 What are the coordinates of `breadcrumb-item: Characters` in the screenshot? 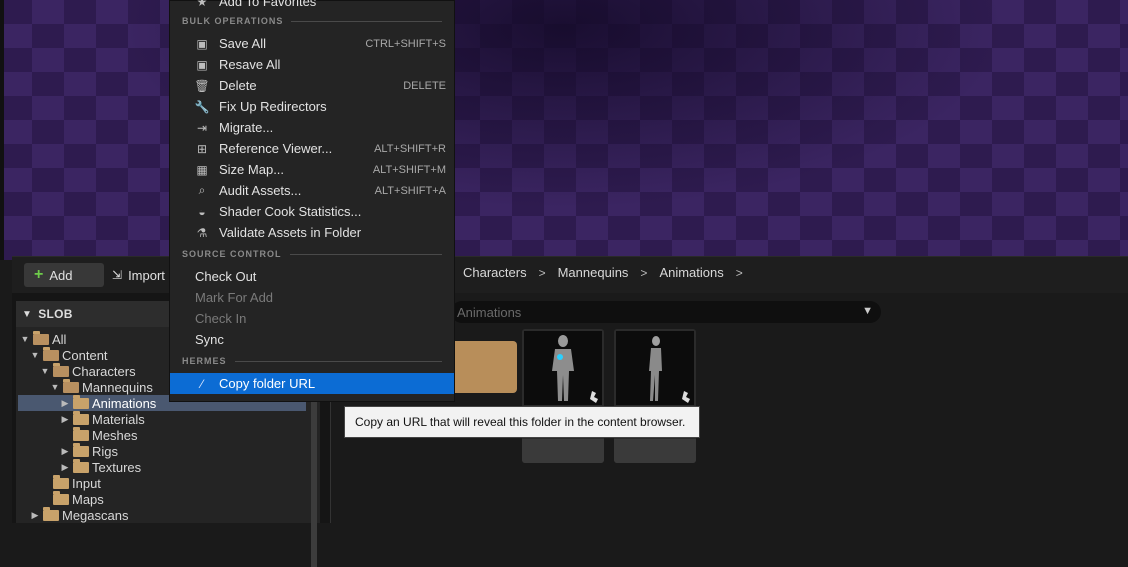 It's located at (495, 272).